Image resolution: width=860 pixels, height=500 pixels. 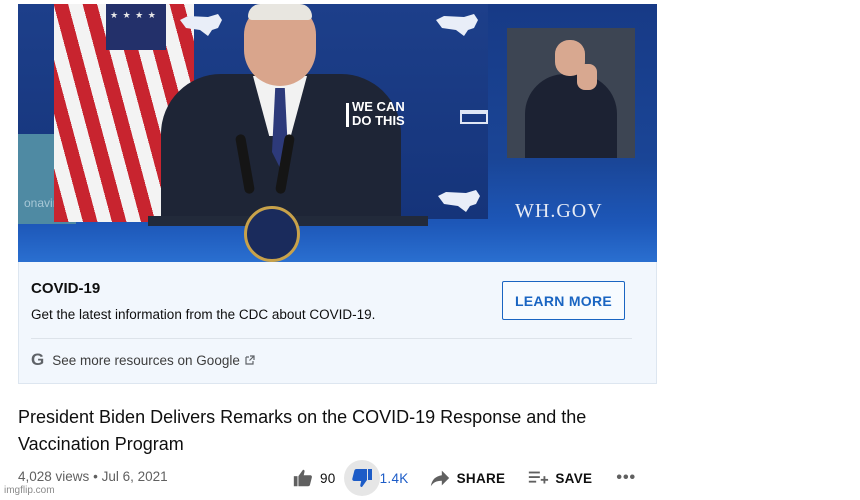 What do you see at coordinates (331, 338) in the screenshot?
I see `divider` at bounding box center [331, 338].